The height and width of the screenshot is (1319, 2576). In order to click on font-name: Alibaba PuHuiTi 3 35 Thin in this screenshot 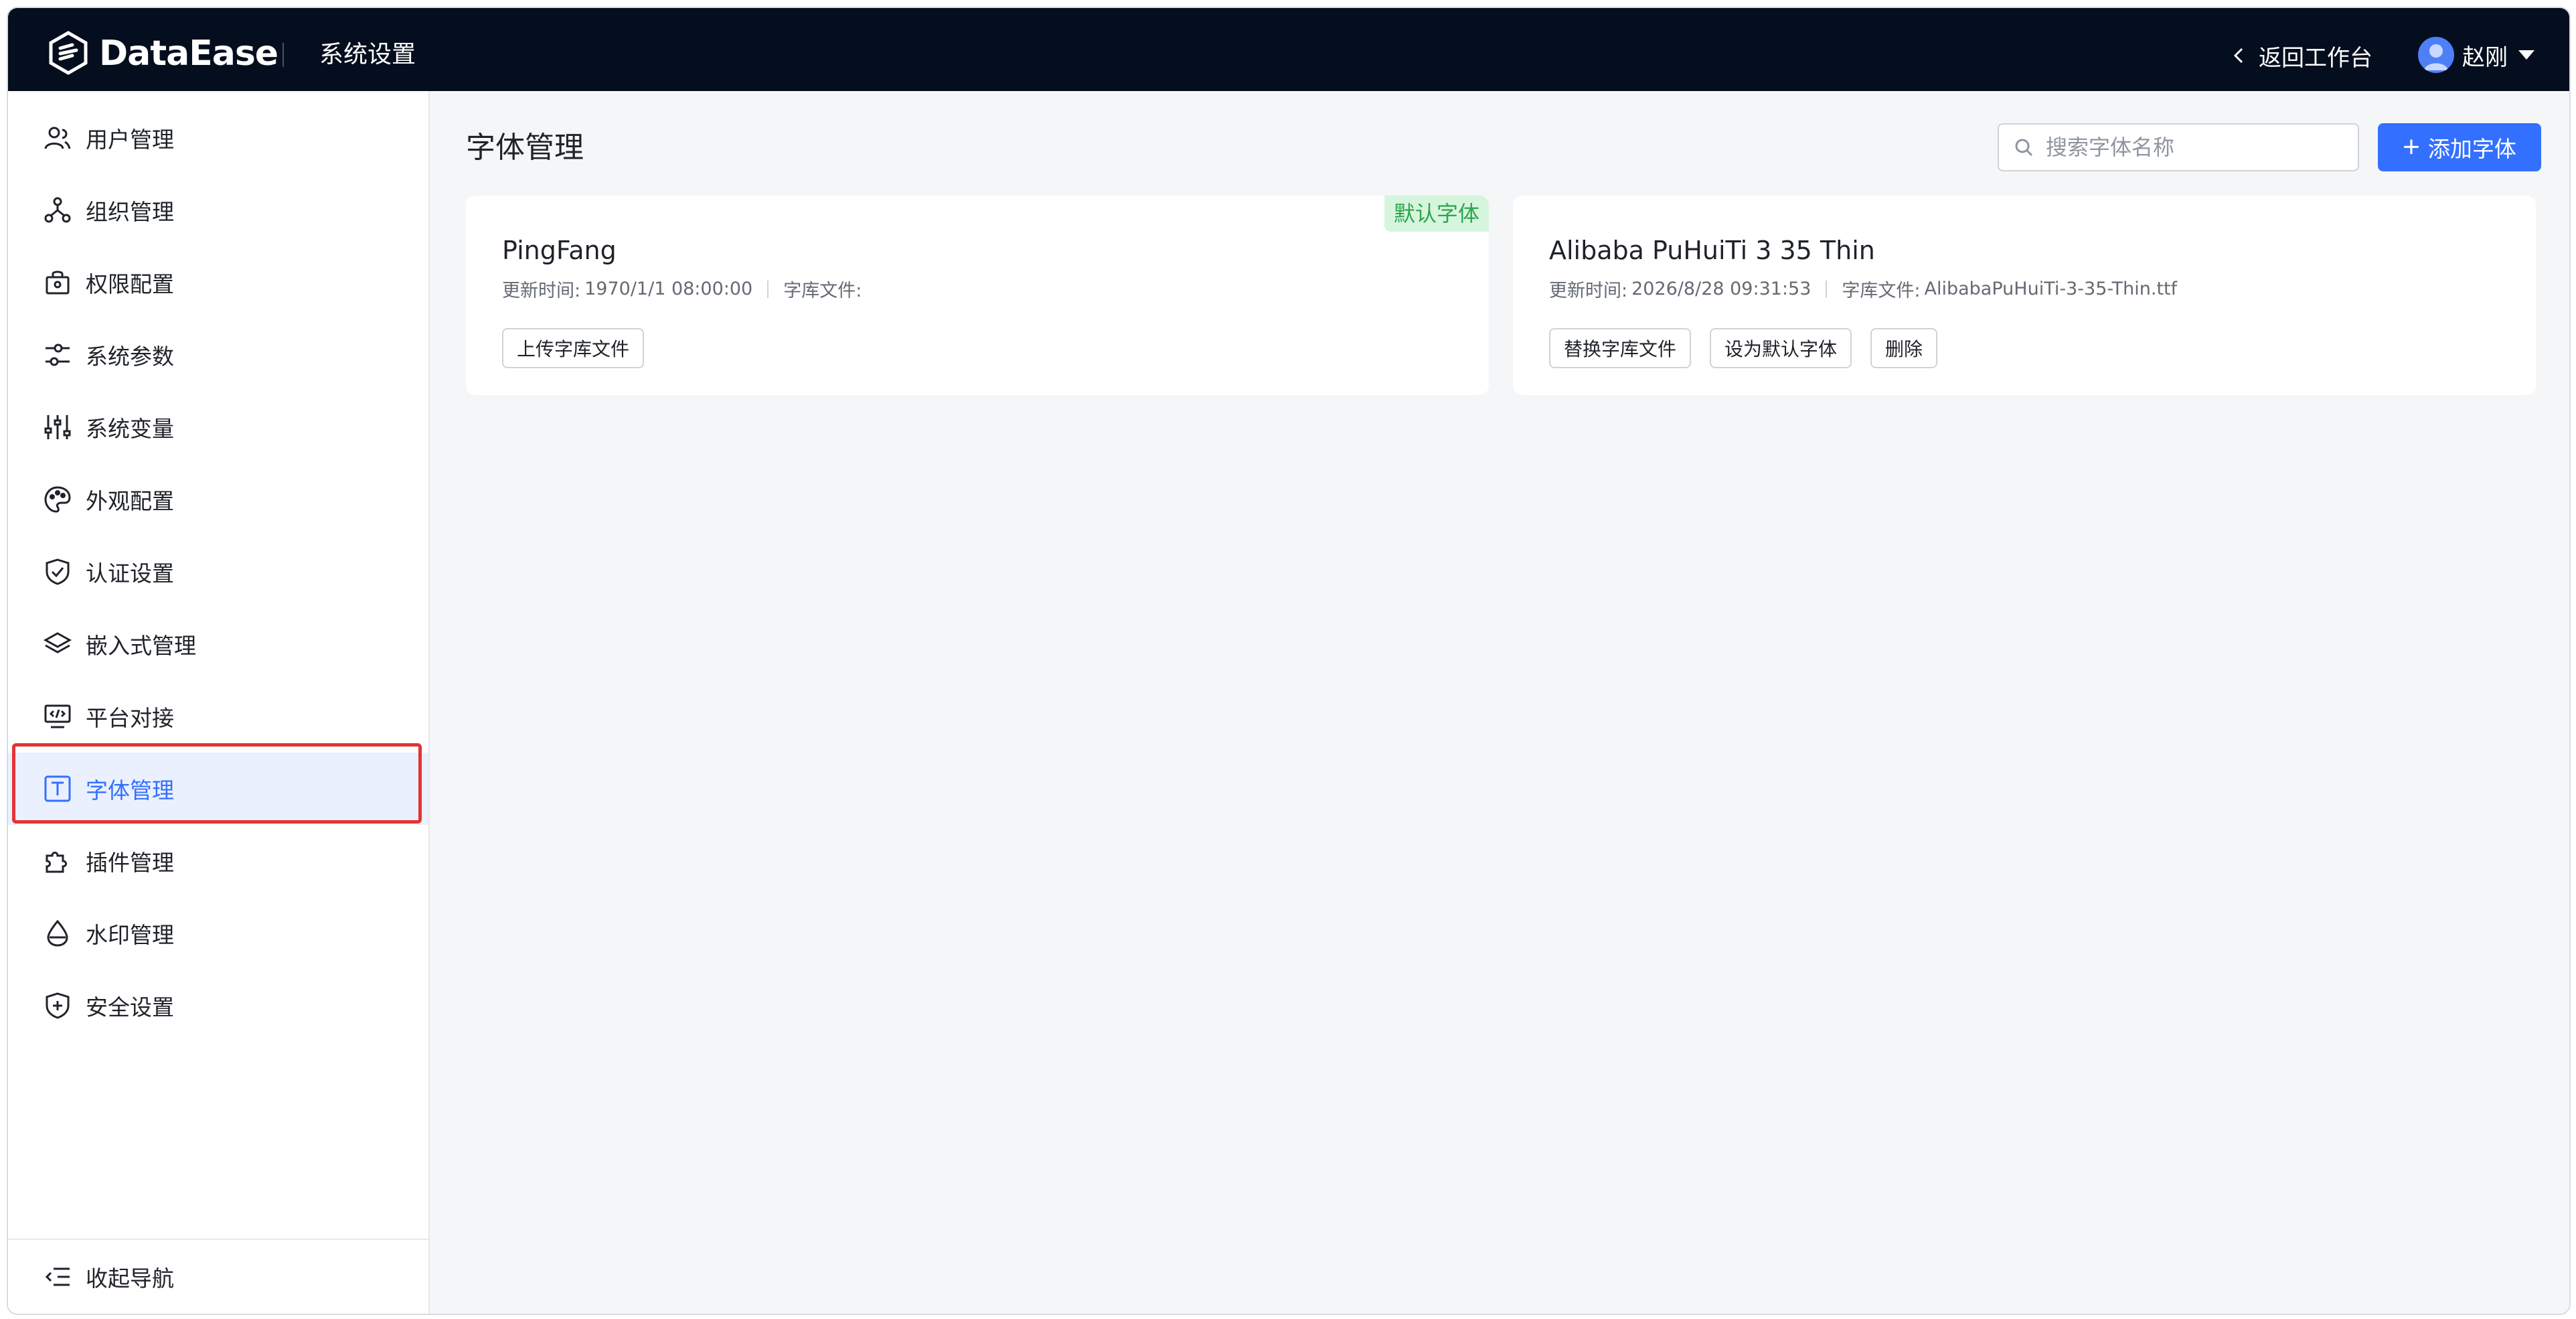, I will do `click(1712, 250)`.